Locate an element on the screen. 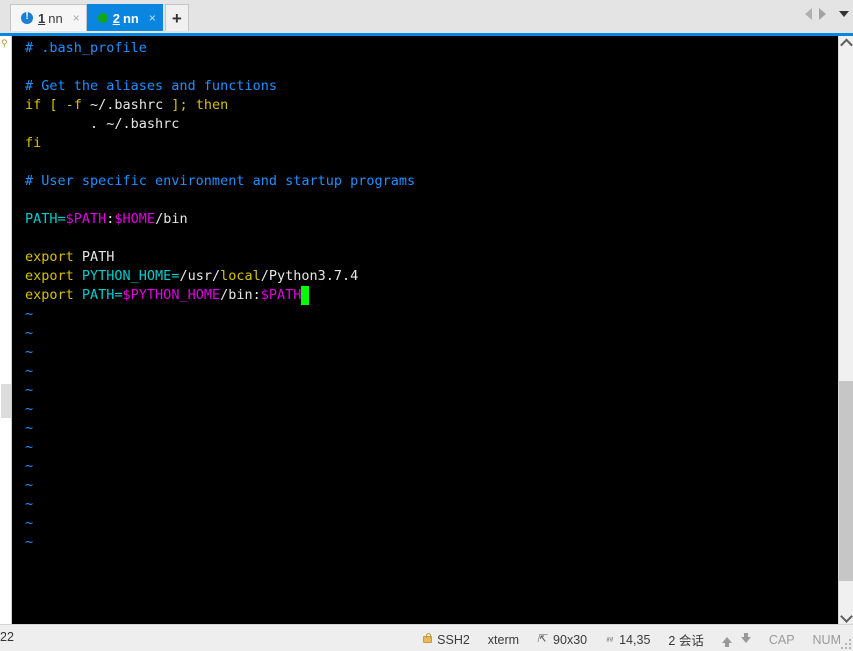 The width and height of the screenshot is (853, 651). cursor-icon: ⎂ is located at coordinates (609, 639).